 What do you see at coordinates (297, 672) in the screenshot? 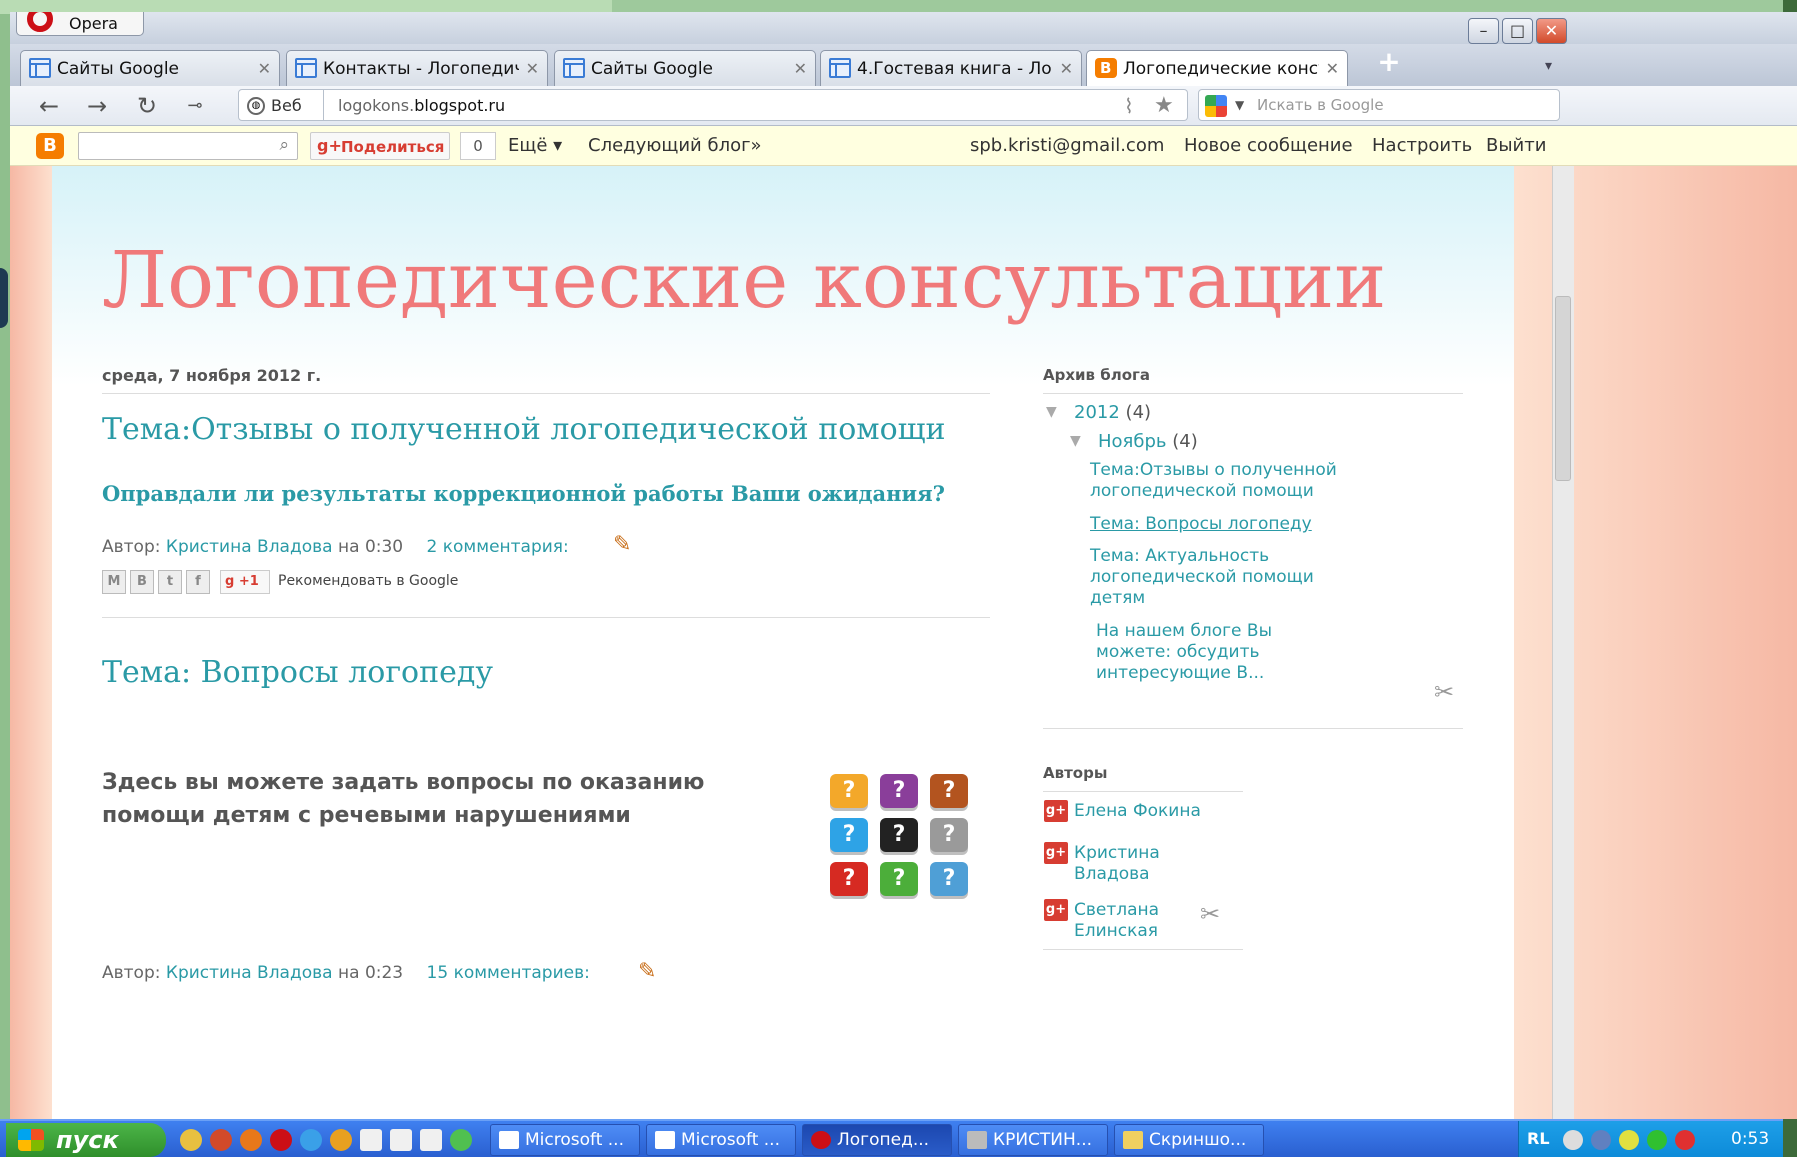
I see `post-2-title: Тема: Вопросы логопеду` at bounding box center [297, 672].